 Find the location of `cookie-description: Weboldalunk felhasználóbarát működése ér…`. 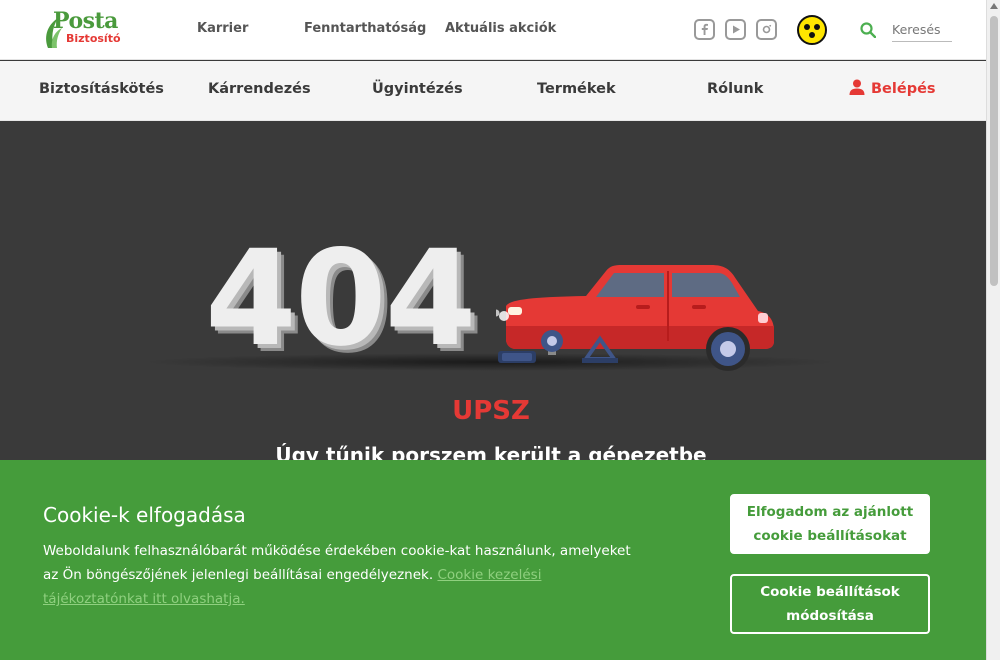

cookie-description: Weboldalunk felhasználóbarát működése ér… is located at coordinates (337, 563).